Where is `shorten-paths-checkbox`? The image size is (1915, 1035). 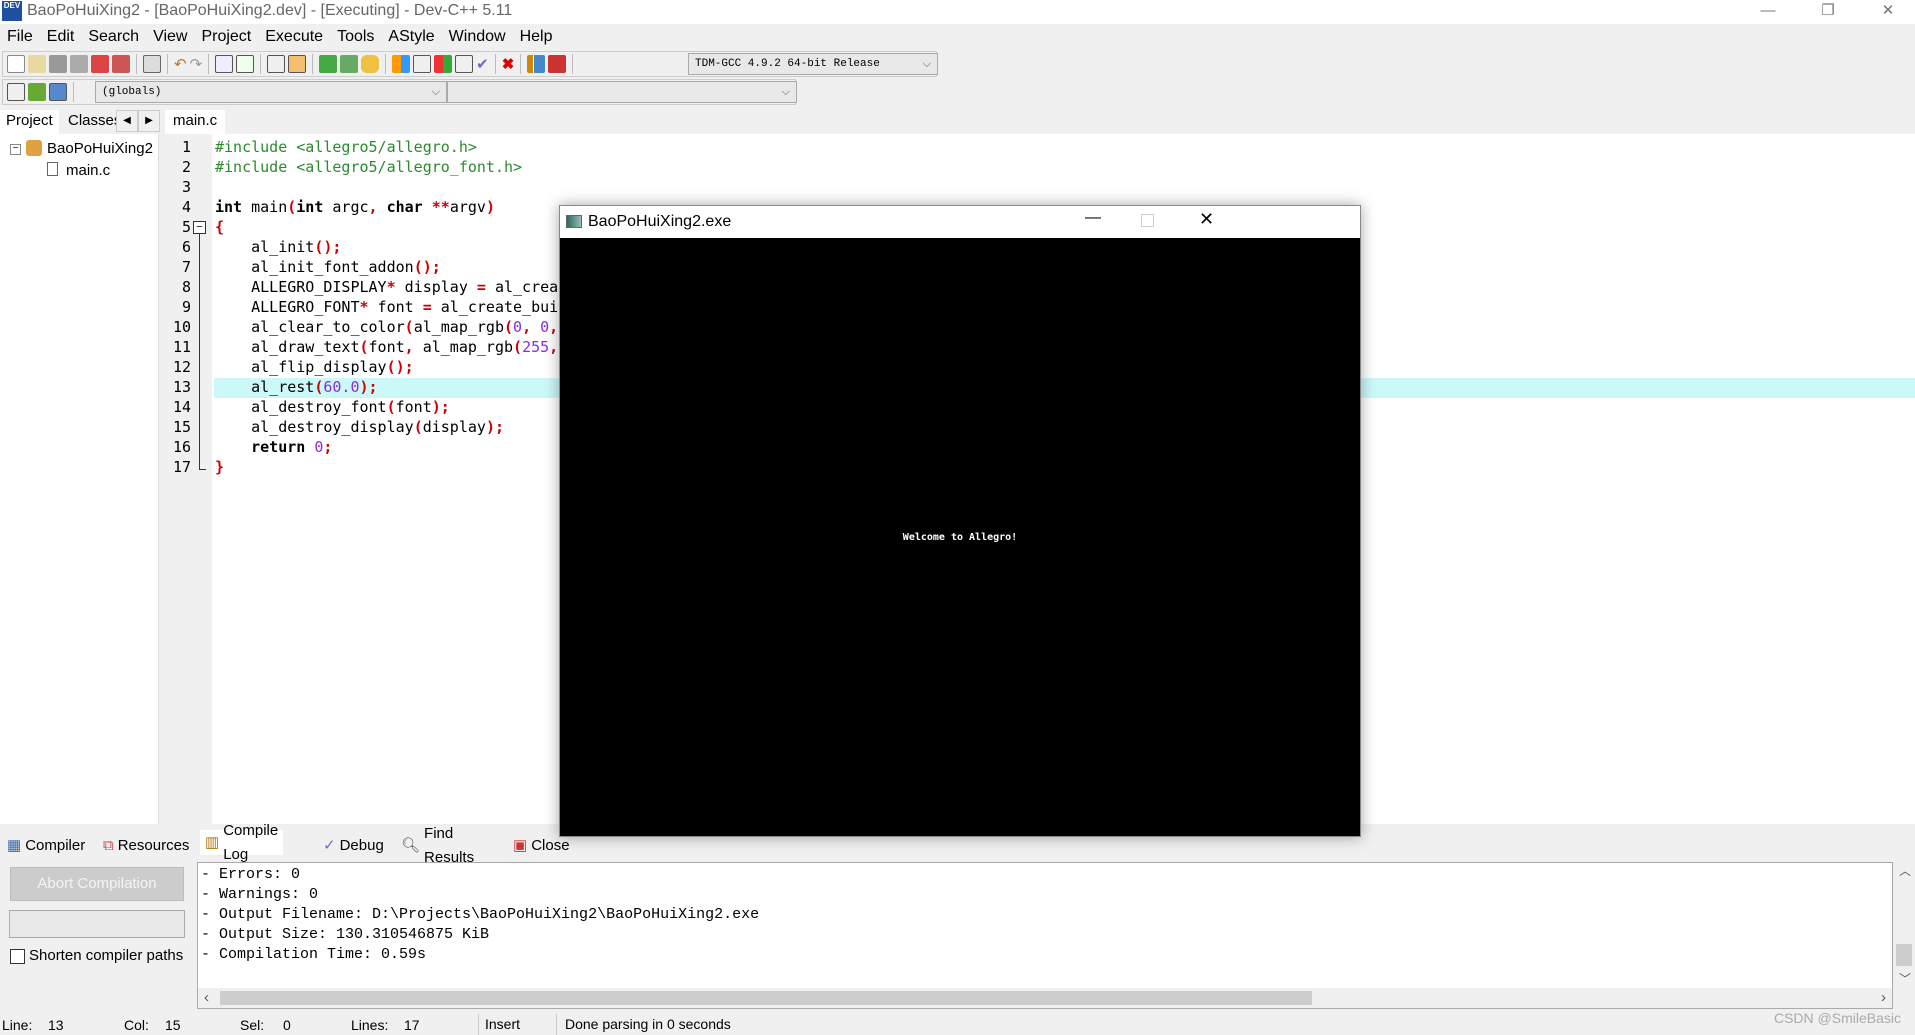 shorten-paths-checkbox is located at coordinates (17, 956).